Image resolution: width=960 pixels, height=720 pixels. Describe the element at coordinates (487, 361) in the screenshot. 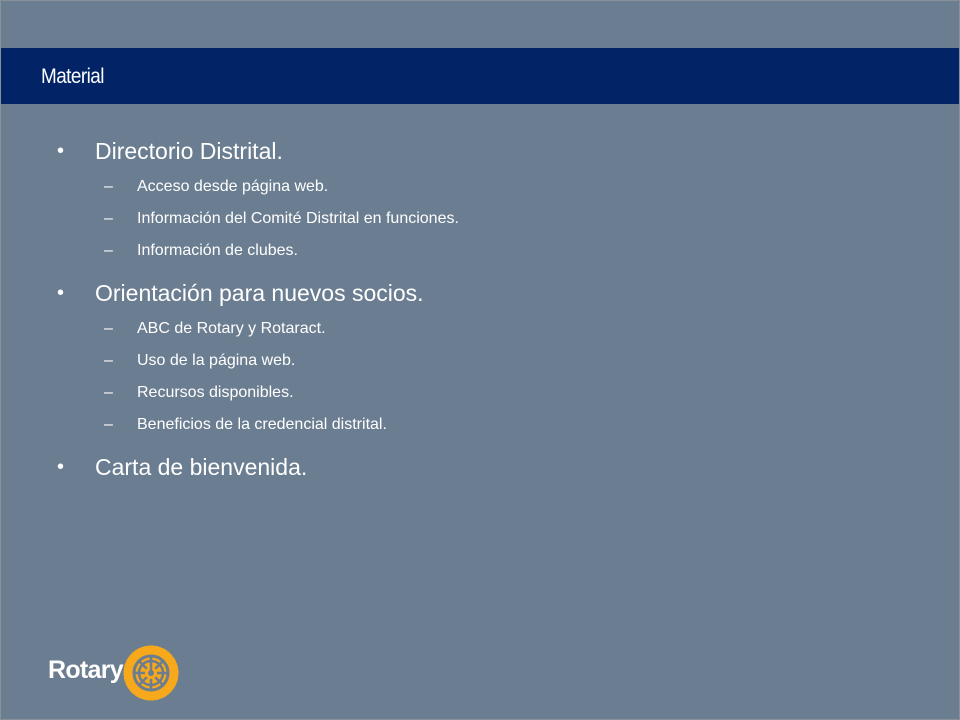

I see `sub-item: – Uso de la página web.` at that location.